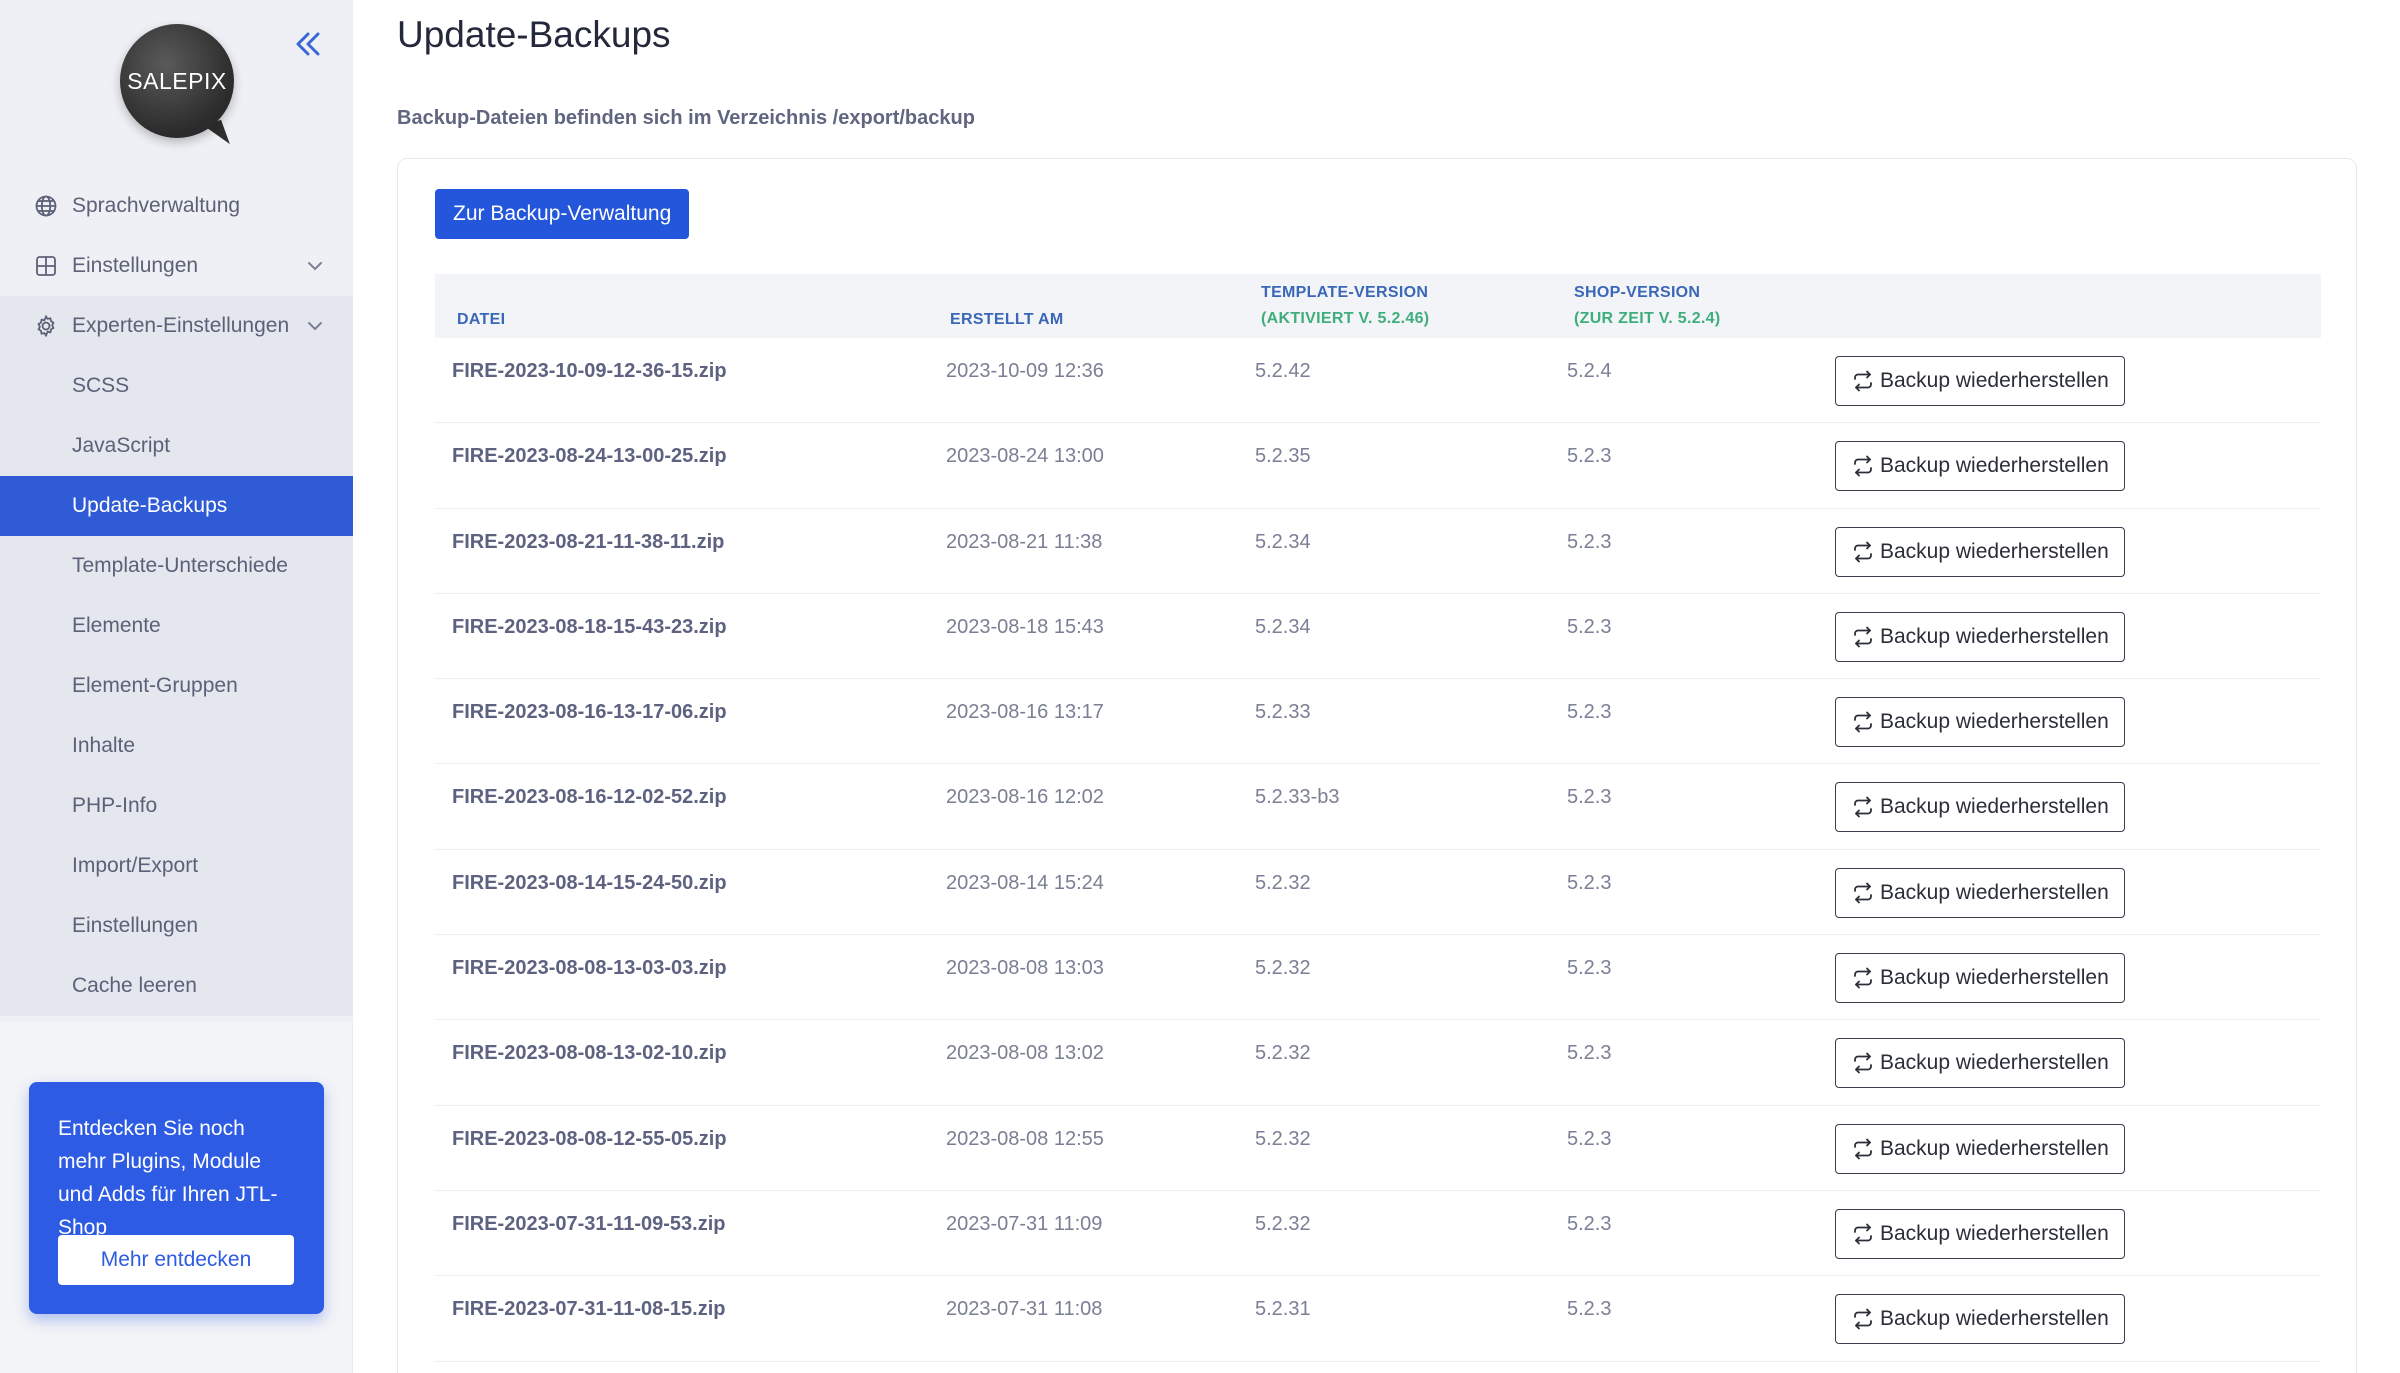 The image size is (2400, 1373). What do you see at coordinates (1297, 797) in the screenshot?
I see `backup-template-version: 5.2.33-b3` at bounding box center [1297, 797].